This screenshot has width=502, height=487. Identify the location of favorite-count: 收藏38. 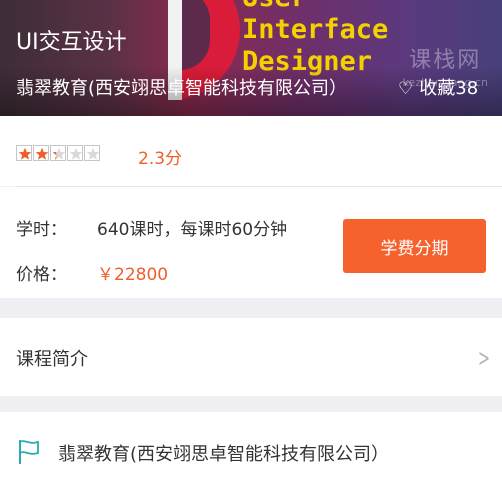
(449, 88).